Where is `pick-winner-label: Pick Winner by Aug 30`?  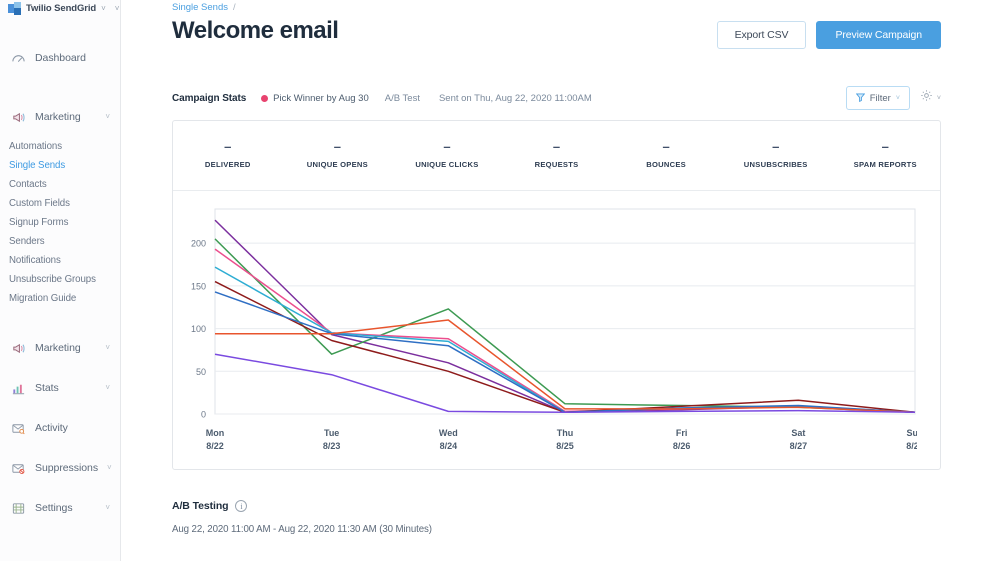 pick-winner-label: Pick Winner by Aug 30 is located at coordinates (321, 98).